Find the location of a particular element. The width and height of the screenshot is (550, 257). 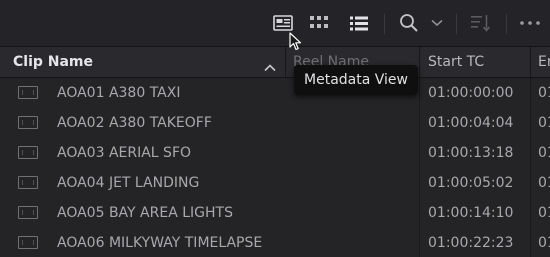

start-tc-cell: 01:00:13:18 is located at coordinates (471, 153).